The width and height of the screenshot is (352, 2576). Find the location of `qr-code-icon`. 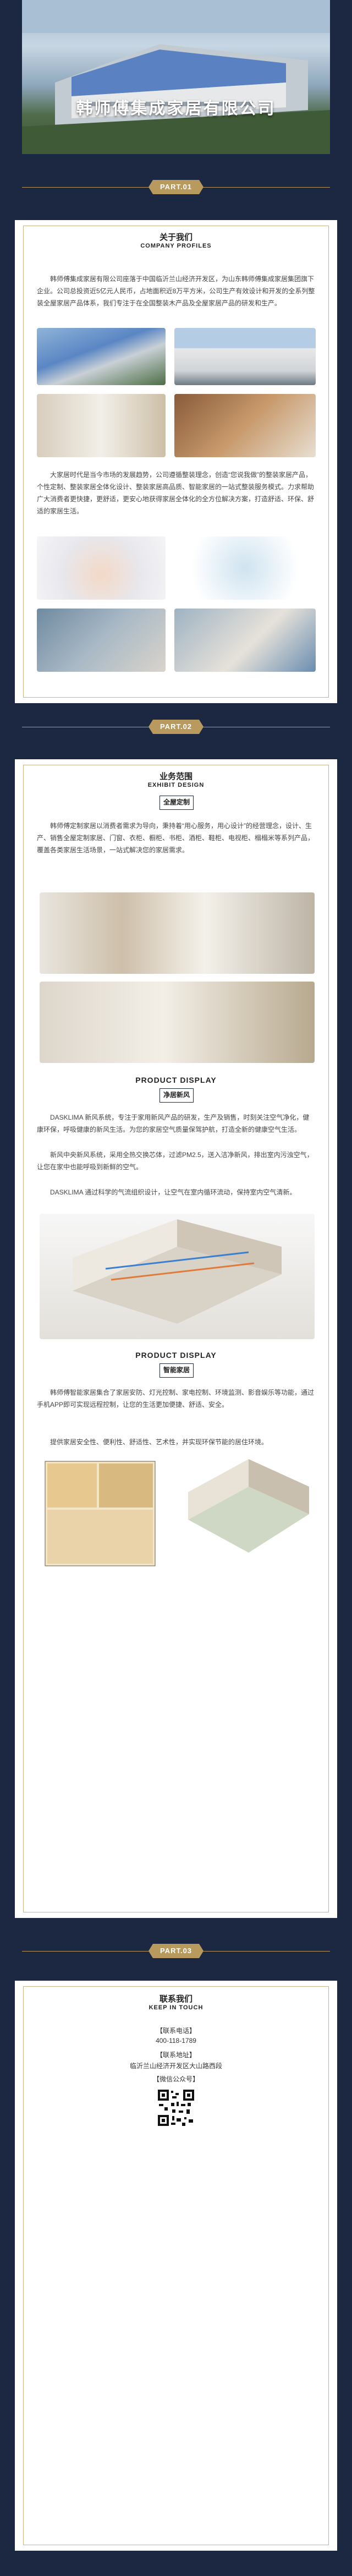

qr-code-icon is located at coordinates (176, 2108).